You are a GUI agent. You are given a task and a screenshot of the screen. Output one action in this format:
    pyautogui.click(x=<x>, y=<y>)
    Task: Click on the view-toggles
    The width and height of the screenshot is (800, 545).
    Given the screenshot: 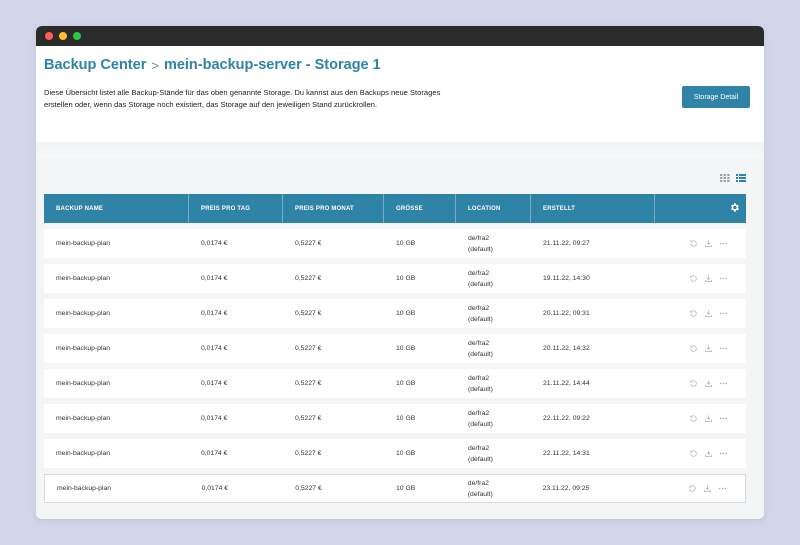 What is the action you would take?
    pyautogui.click(x=733, y=178)
    